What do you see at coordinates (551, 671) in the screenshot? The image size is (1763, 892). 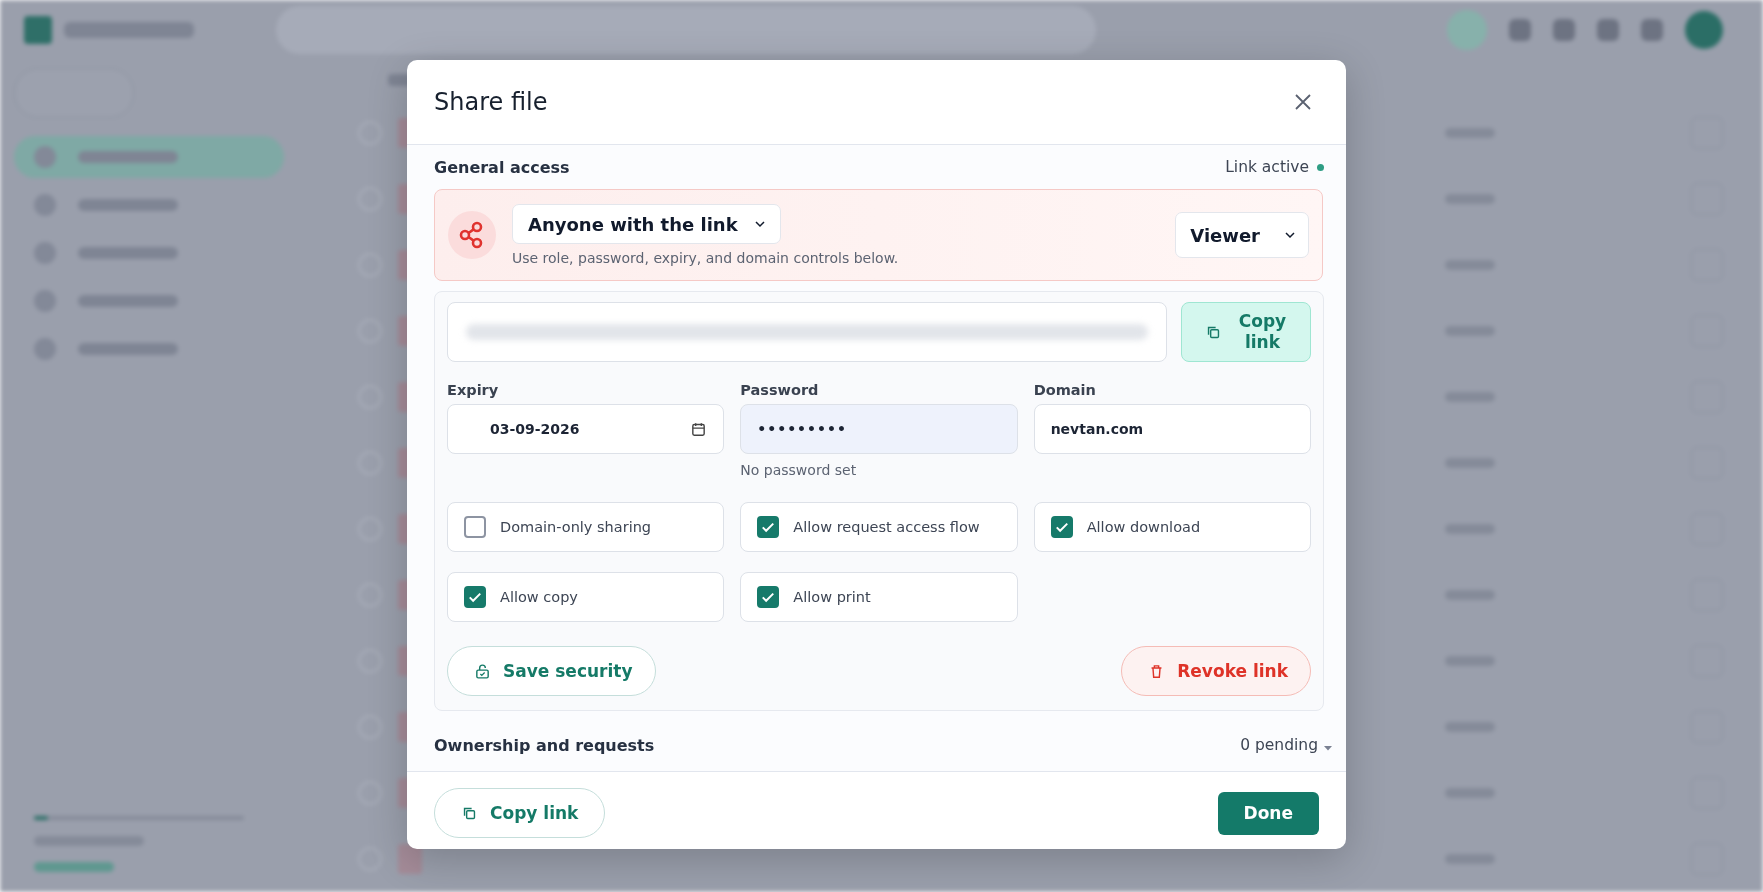 I see `save-security-button: Save security` at bounding box center [551, 671].